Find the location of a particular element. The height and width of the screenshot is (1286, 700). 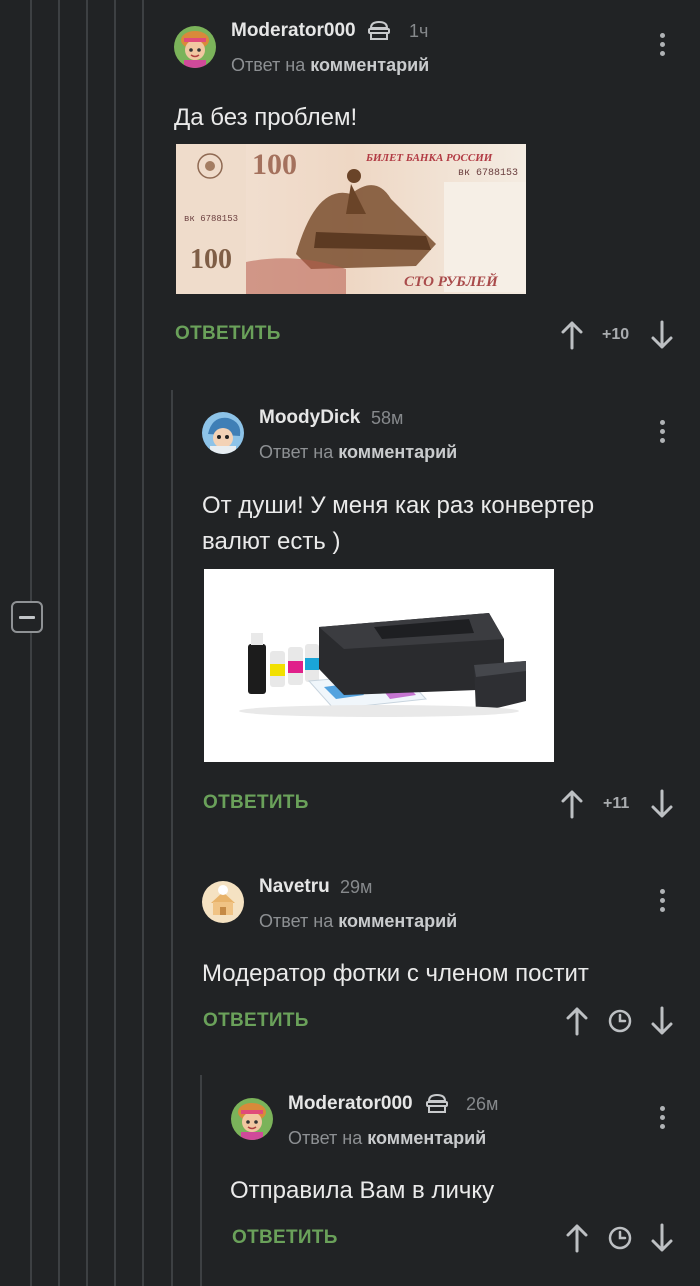

comment-time: 29м is located at coordinates (356, 887).